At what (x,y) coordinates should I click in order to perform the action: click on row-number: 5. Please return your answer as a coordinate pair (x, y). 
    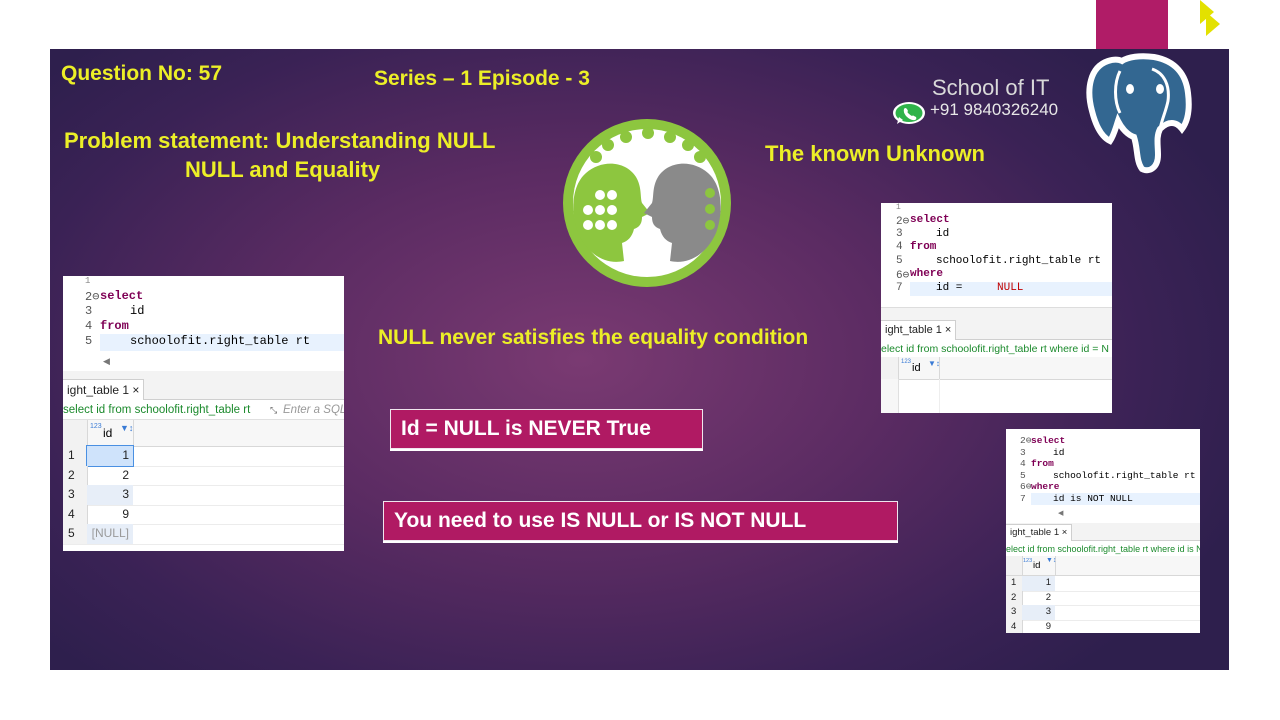
    Looking at the image, I should click on (75, 534).